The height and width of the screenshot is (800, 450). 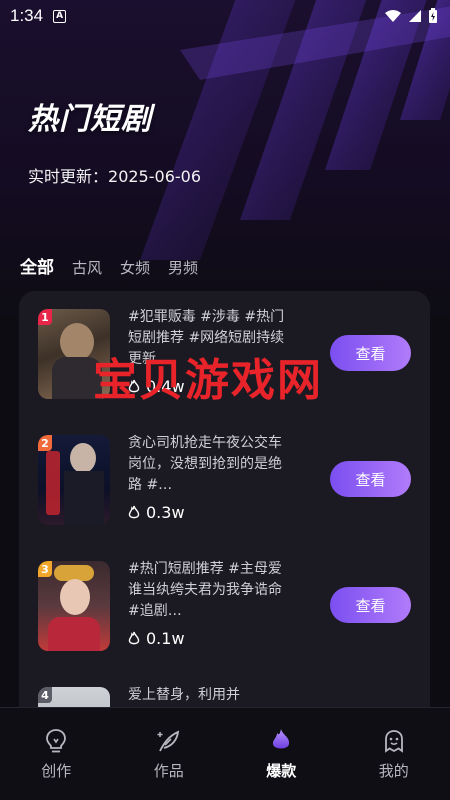 I want to click on nav-item-works: 作品, so click(x=169, y=754).